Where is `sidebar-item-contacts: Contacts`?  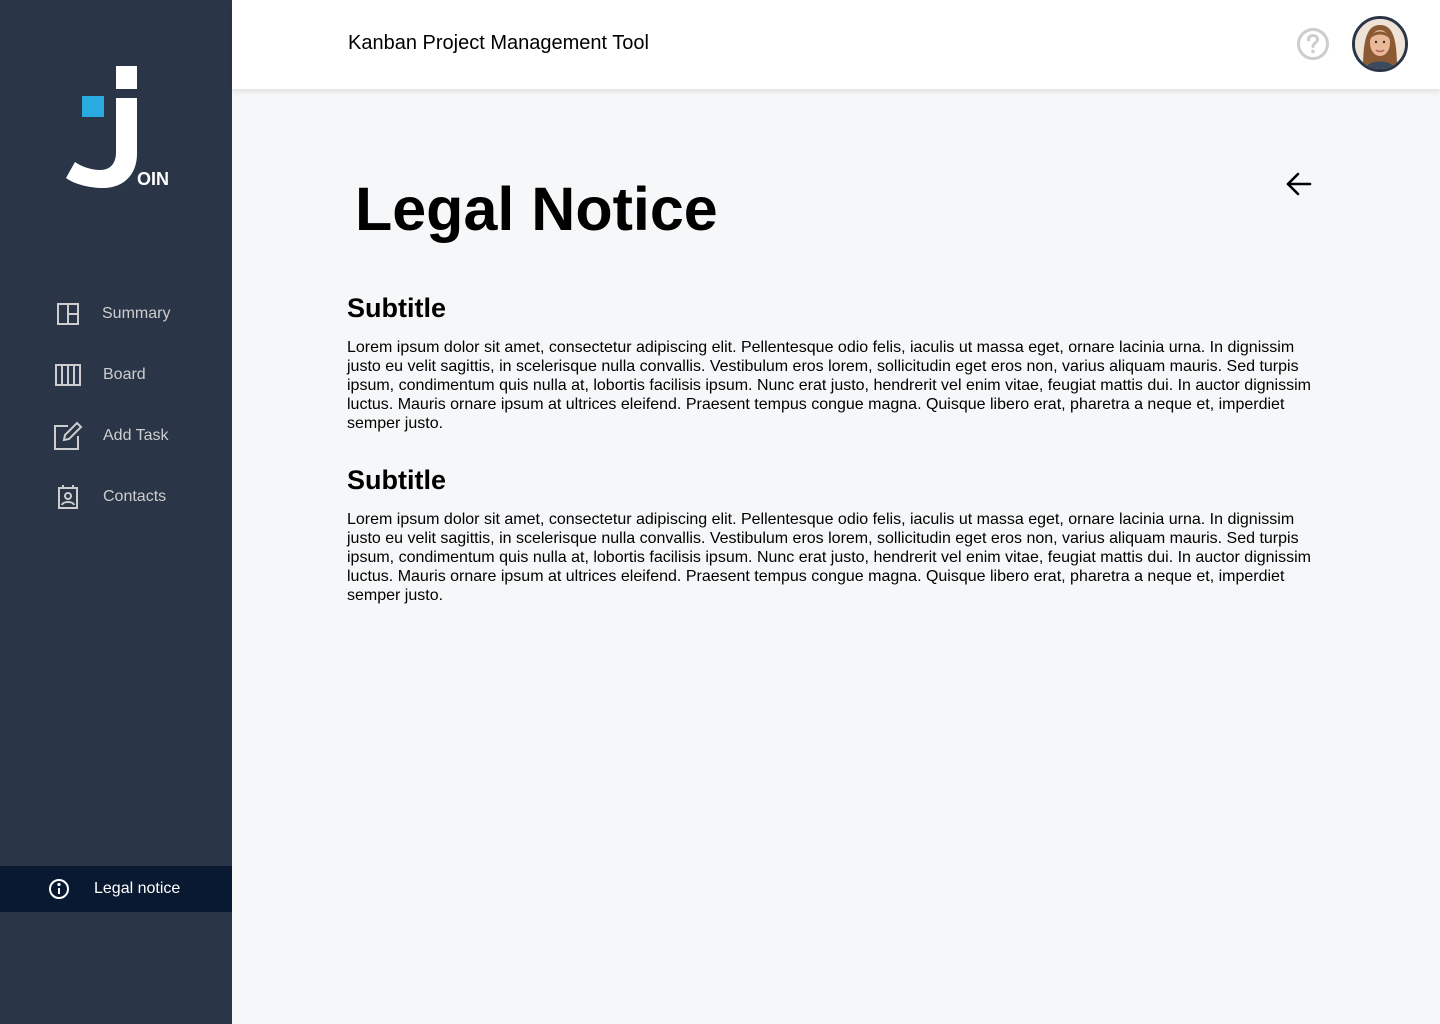 sidebar-item-contacts: Contacts is located at coordinates (116, 497).